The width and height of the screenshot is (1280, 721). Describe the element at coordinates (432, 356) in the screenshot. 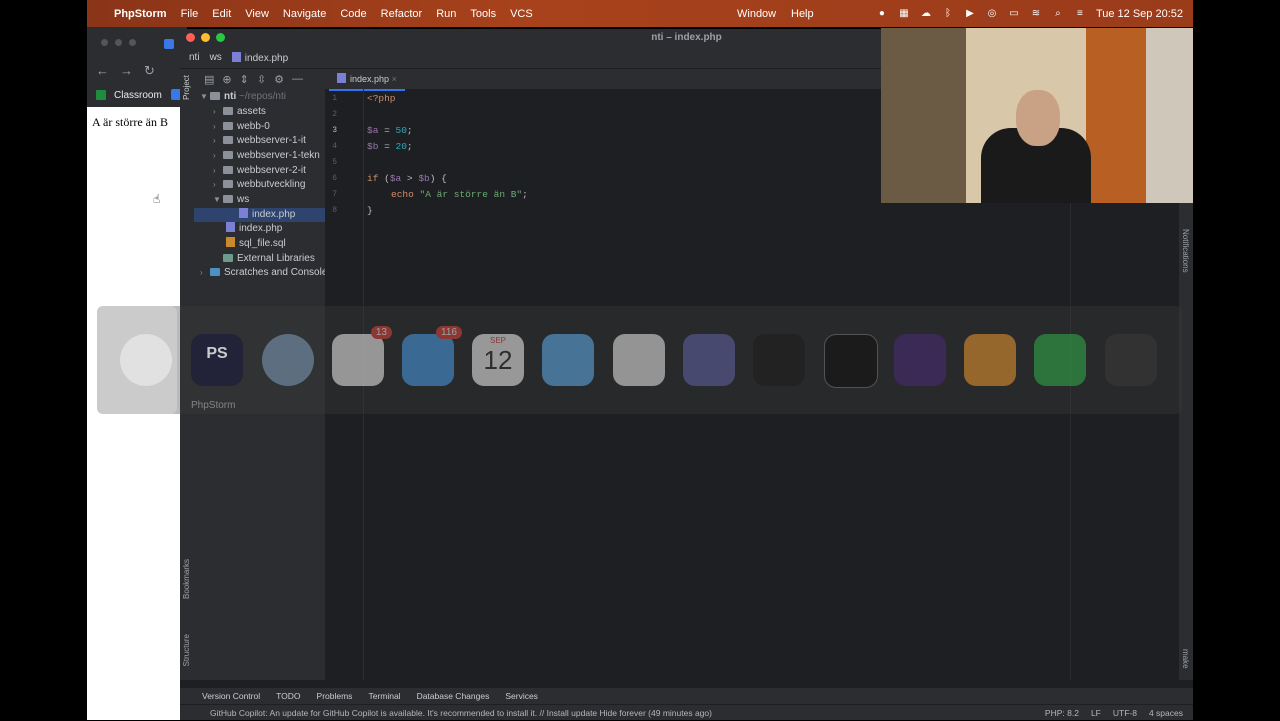

I see `mail-icon: 116` at that location.